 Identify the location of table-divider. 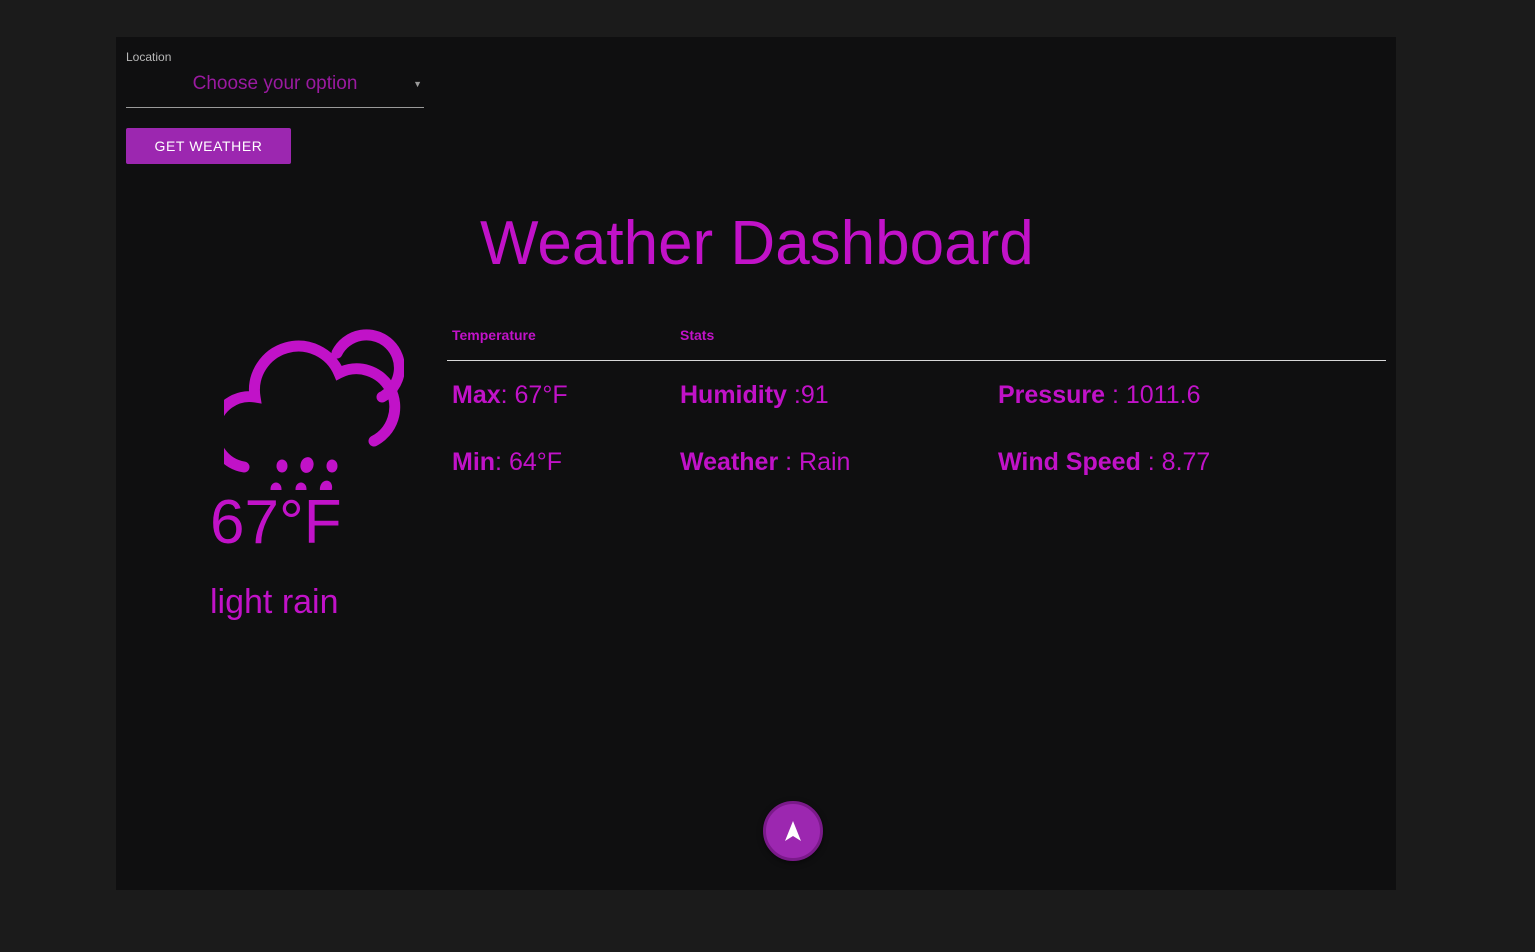
(916, 360).